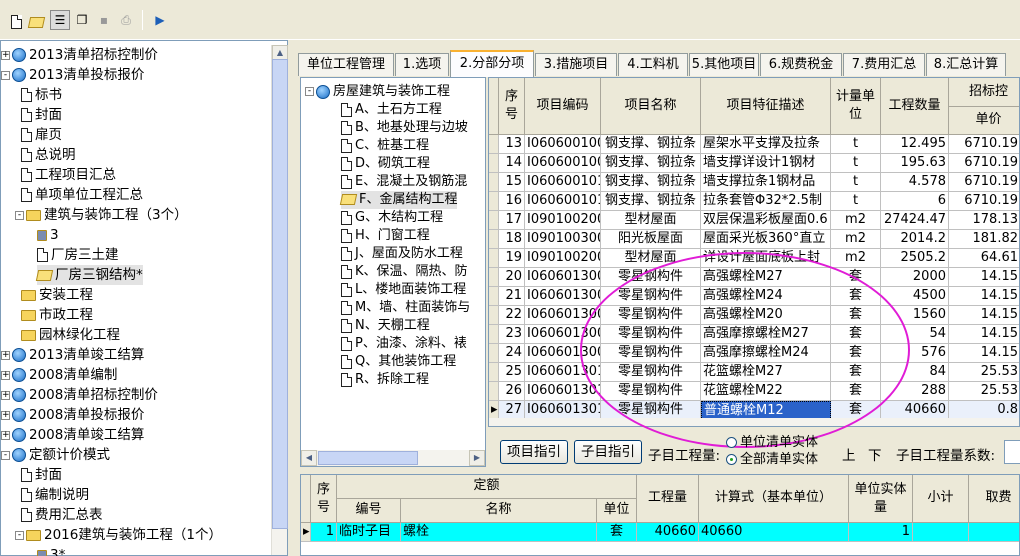 The image size is (1020, 556). Describe the element at coordinates (118, 535) in the screenshot. I see `tree-item: - 2016建筑与装饰工程（1个）` at that location.